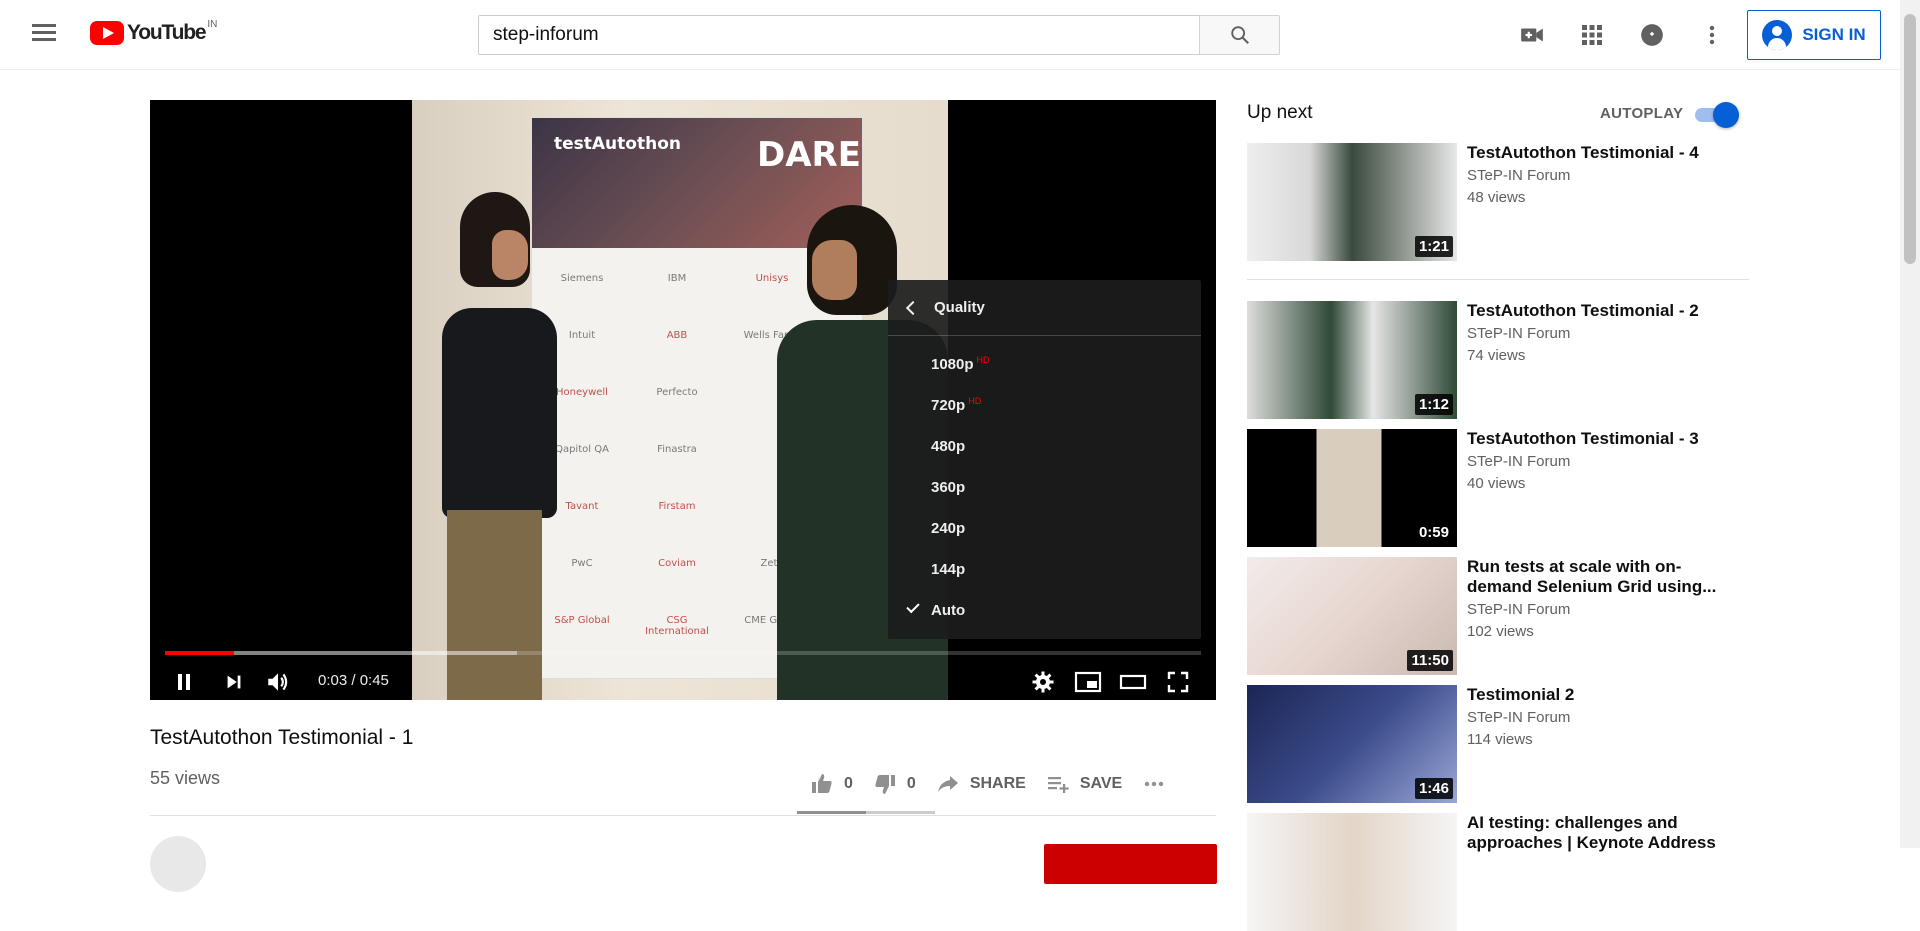 Image resolution: width=1920 pixels, height=931 pixels. I want to click on banner-sponsor: Perfecto, so click(677, 392).